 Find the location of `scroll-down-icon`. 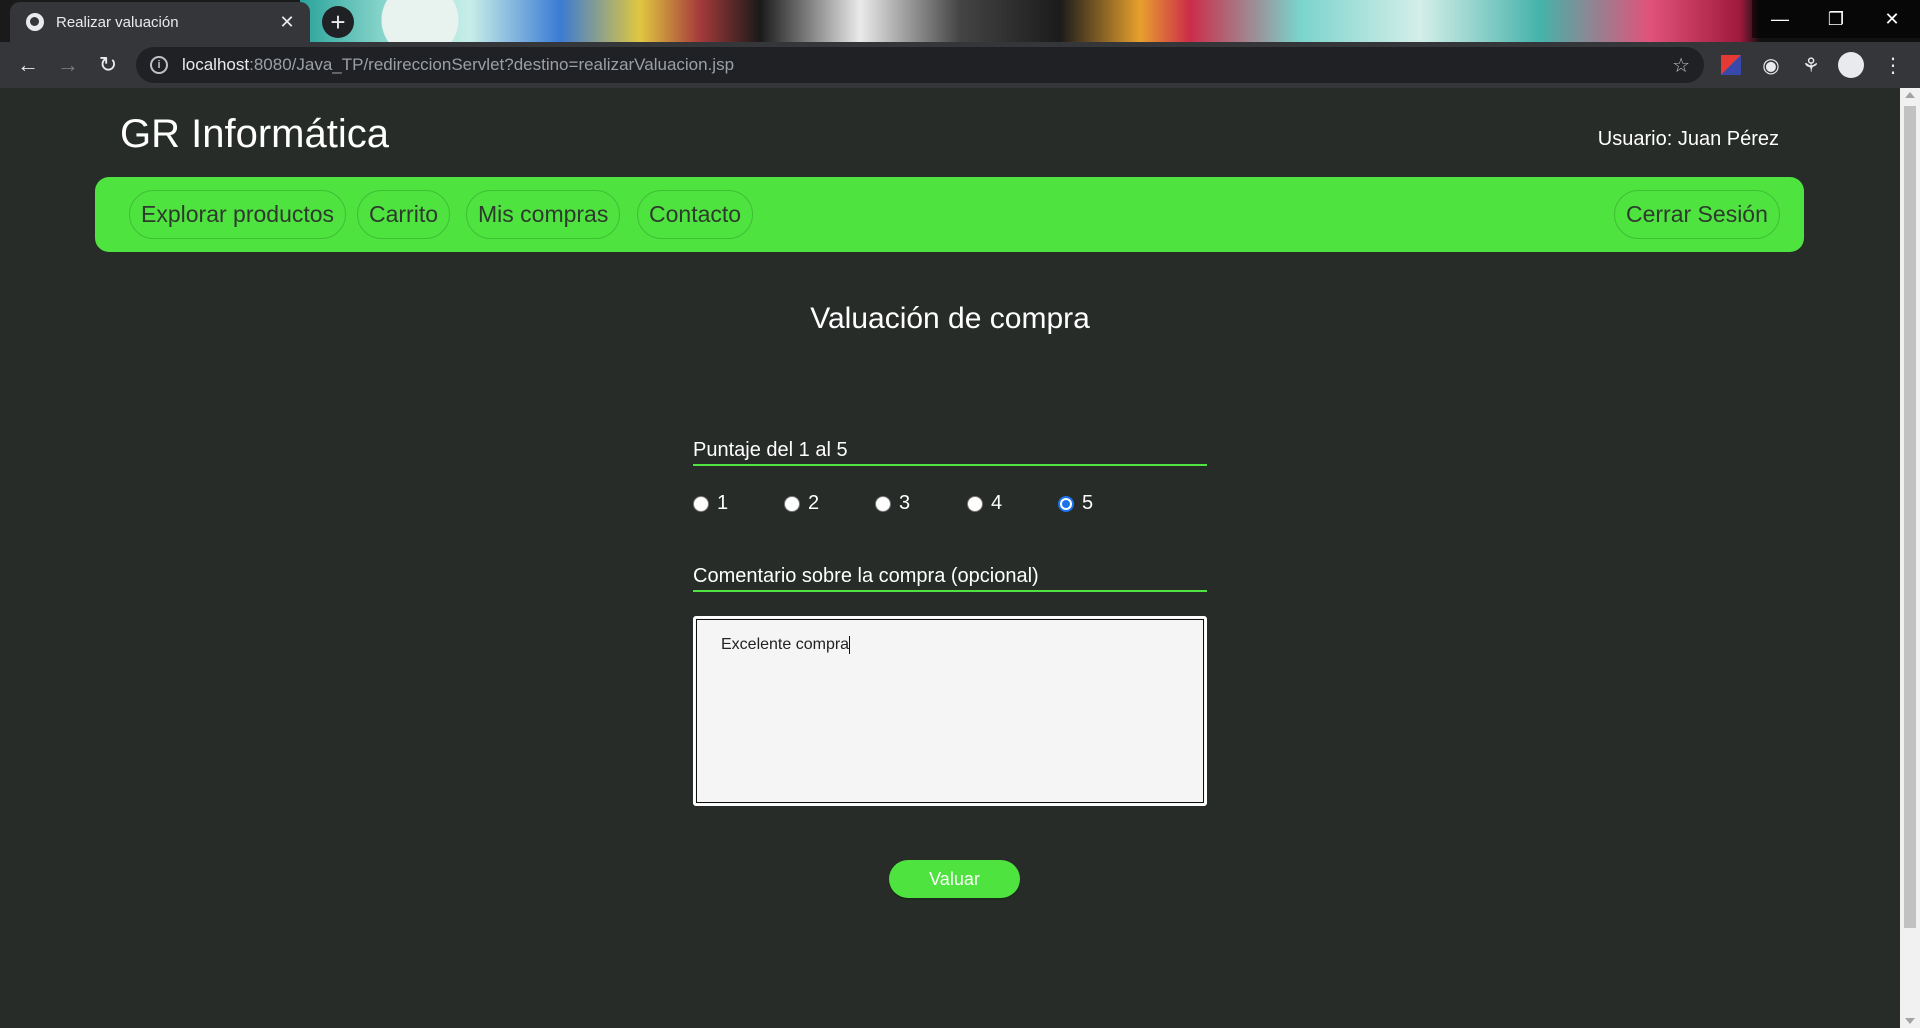

scroll-down-icon is located at coordinates (1910, 1021).